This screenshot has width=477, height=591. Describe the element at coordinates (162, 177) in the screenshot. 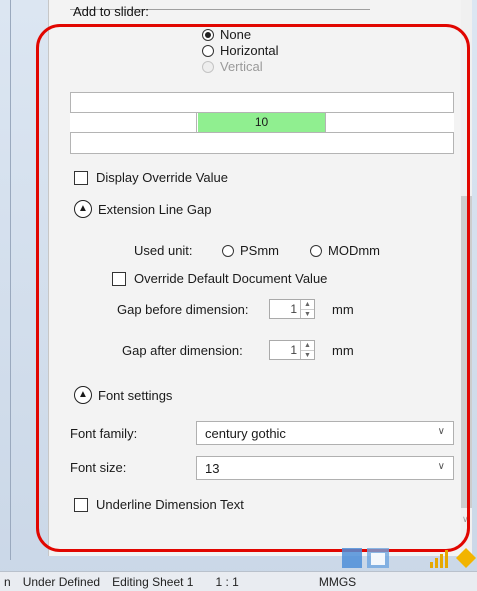

I see `display-override-label: Display Override Value` at that location.